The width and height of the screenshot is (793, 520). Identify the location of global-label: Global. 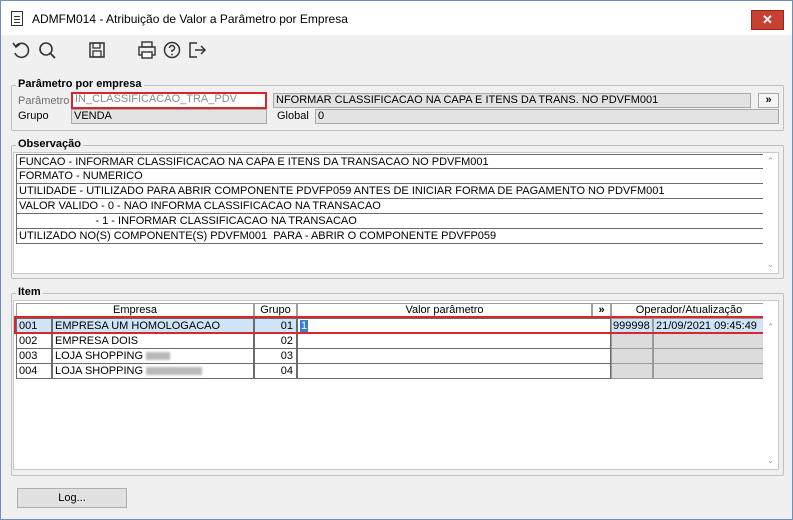
(293, 116).